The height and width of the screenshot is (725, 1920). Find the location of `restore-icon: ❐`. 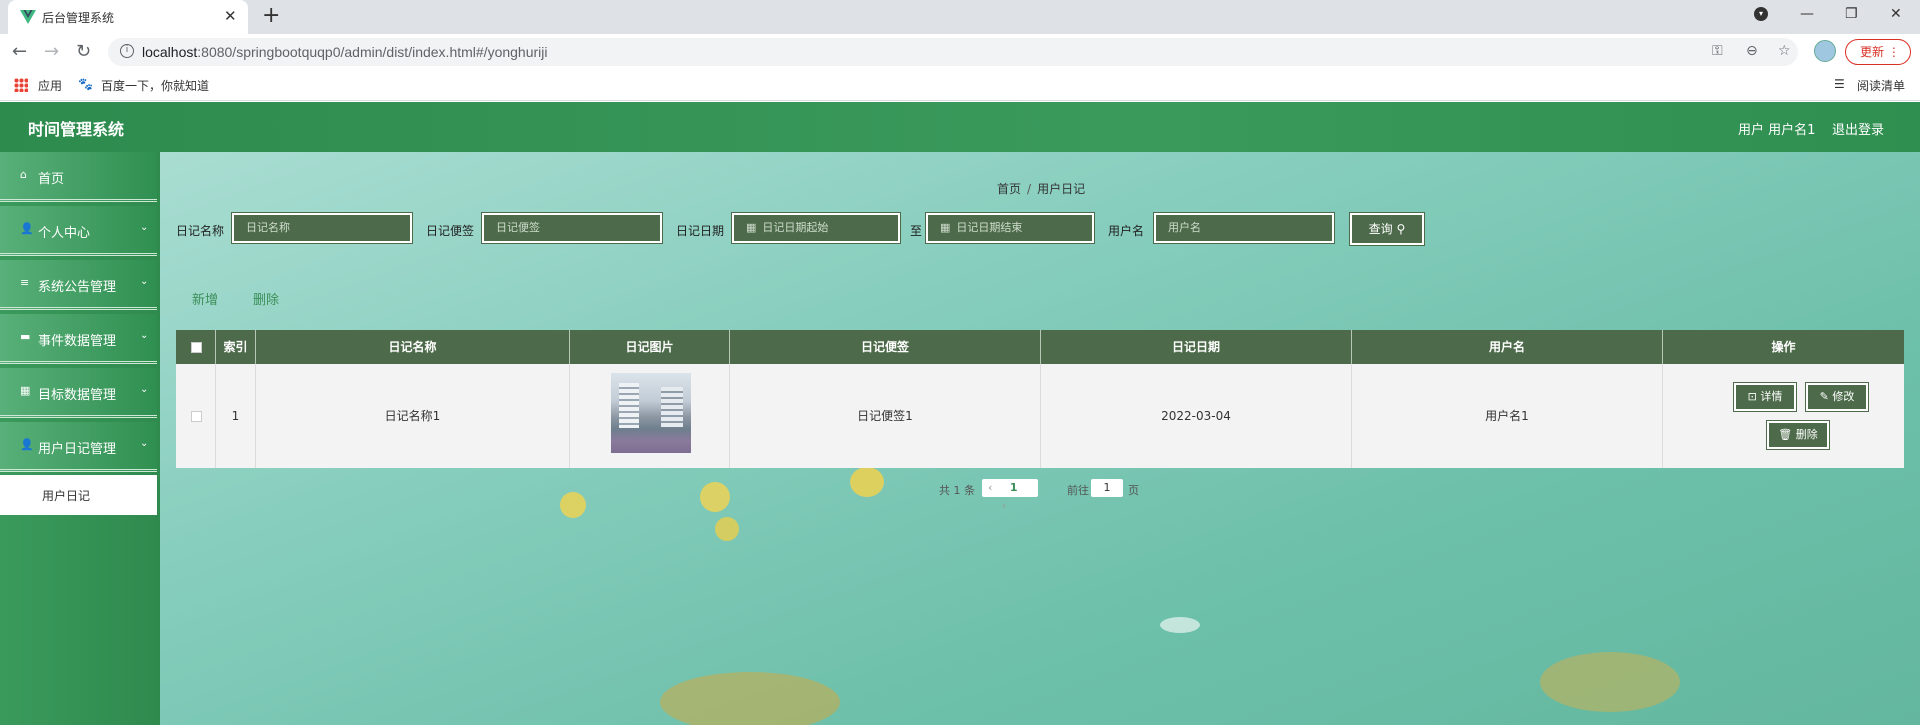

restore-icon: ❐ is located at coordinates (1851, 14).